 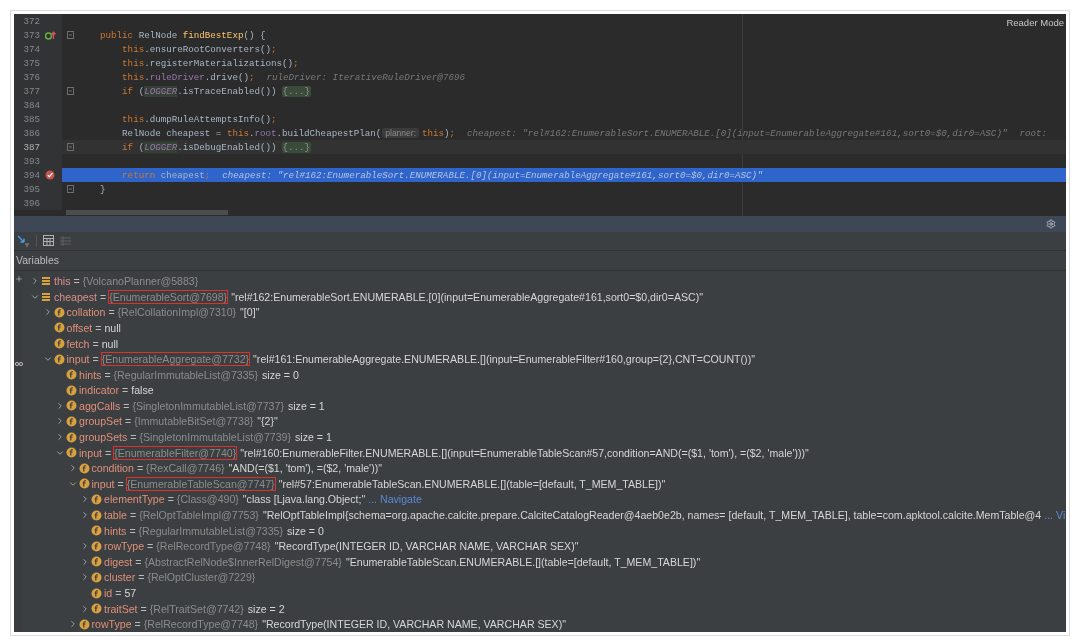 What do you see at coordinates (147, 212) in the screenshot?
I see `scrollbar-thumb` at bounding box center [147, 212].